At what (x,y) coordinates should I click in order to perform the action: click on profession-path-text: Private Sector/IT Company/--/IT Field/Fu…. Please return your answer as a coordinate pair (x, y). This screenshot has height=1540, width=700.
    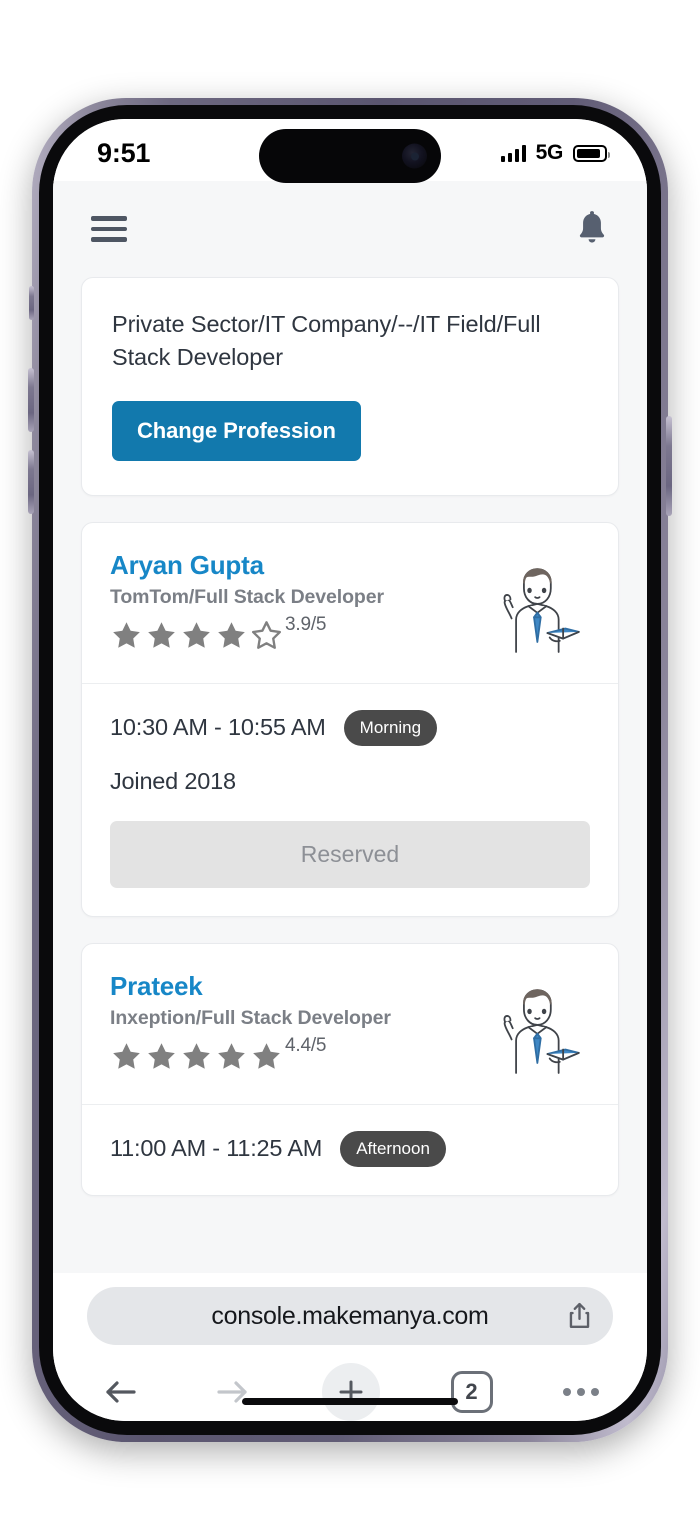
    Looking at the image, I should click on (326, 341).